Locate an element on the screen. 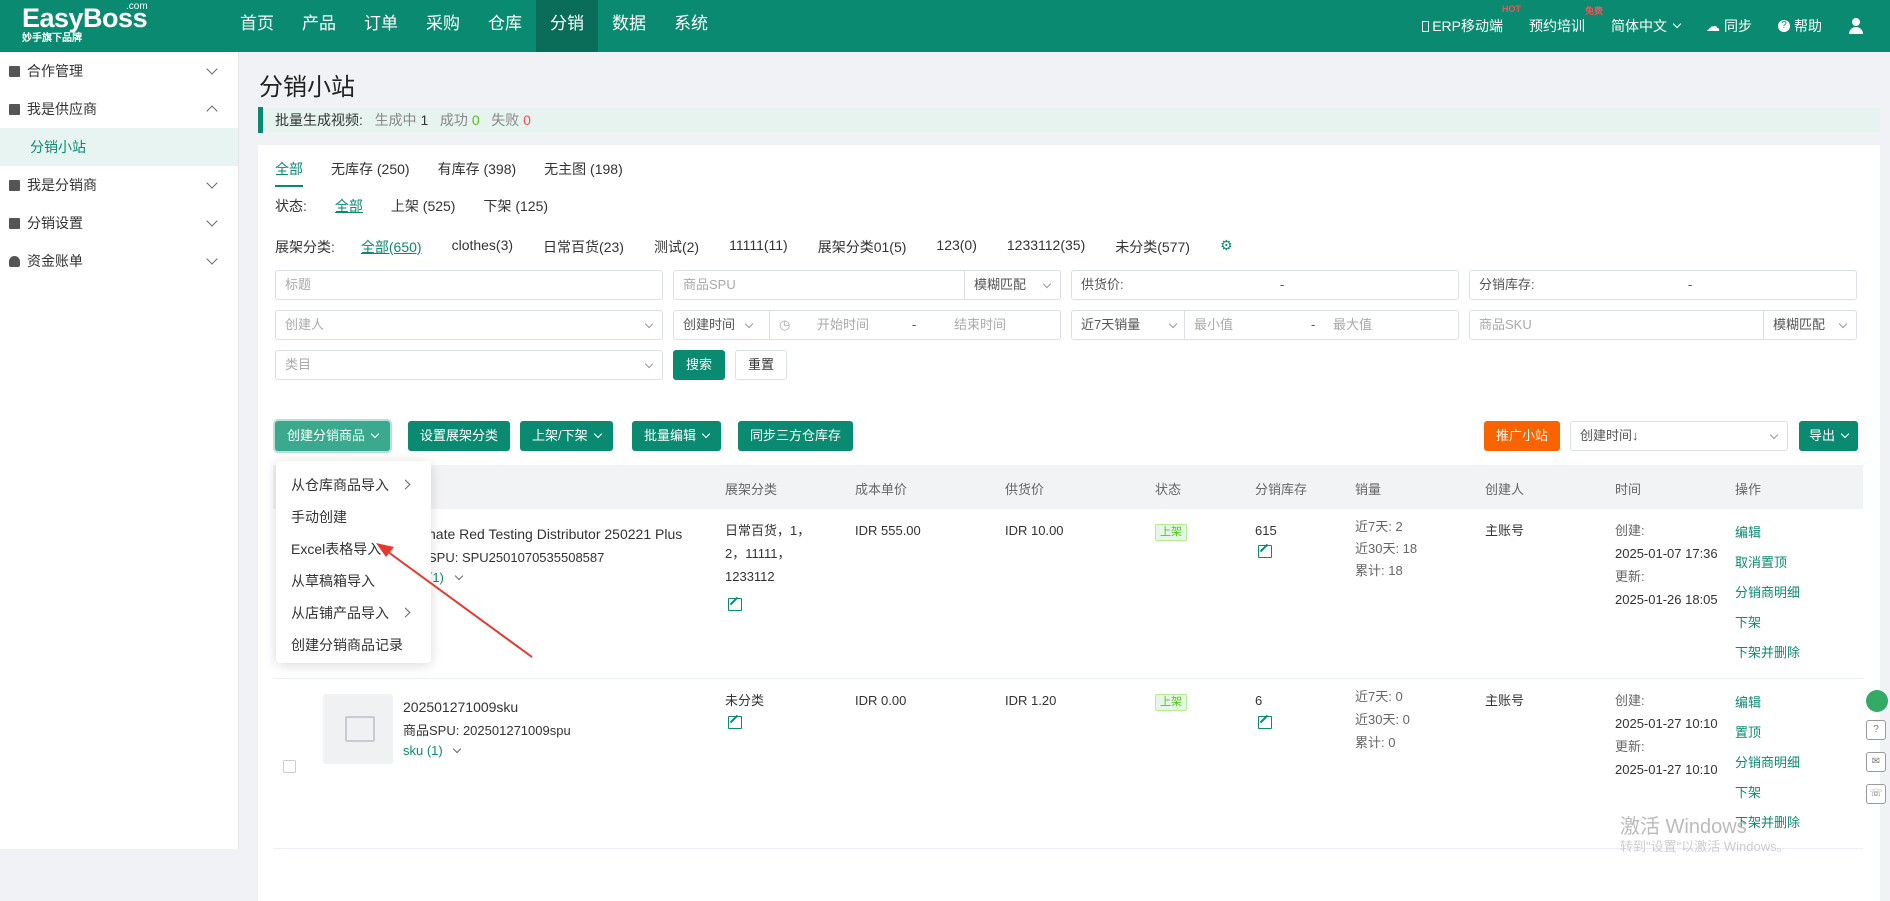  spu-match-select: 模糊匹配 is located at coordinates (1012, 285).